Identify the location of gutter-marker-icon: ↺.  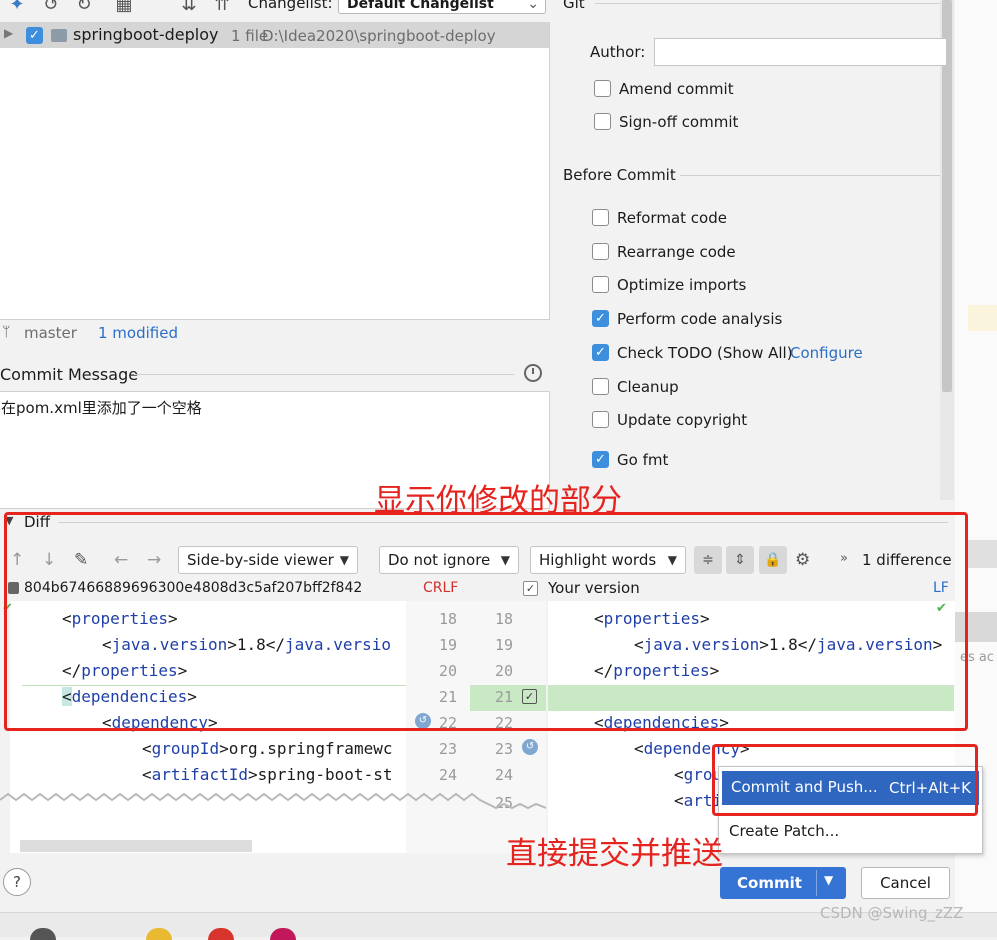
(530, 747).